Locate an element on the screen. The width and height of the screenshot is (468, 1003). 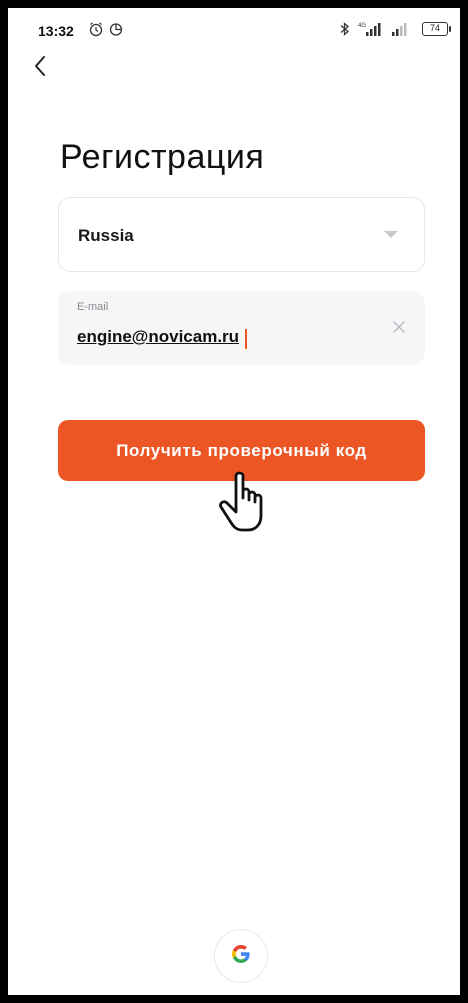
battery-icon: 74 is located at coordinates (436, 29).